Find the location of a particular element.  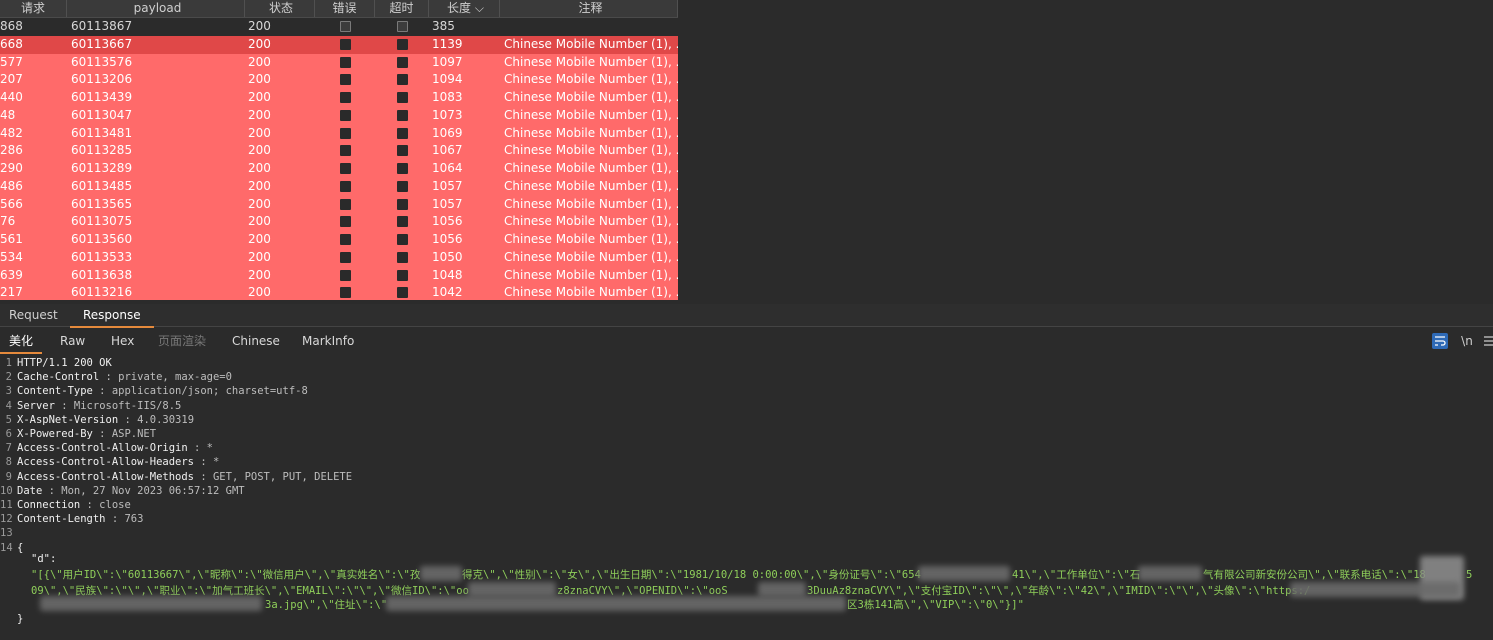

line-number: 6 is located at coordinates (8, 434).